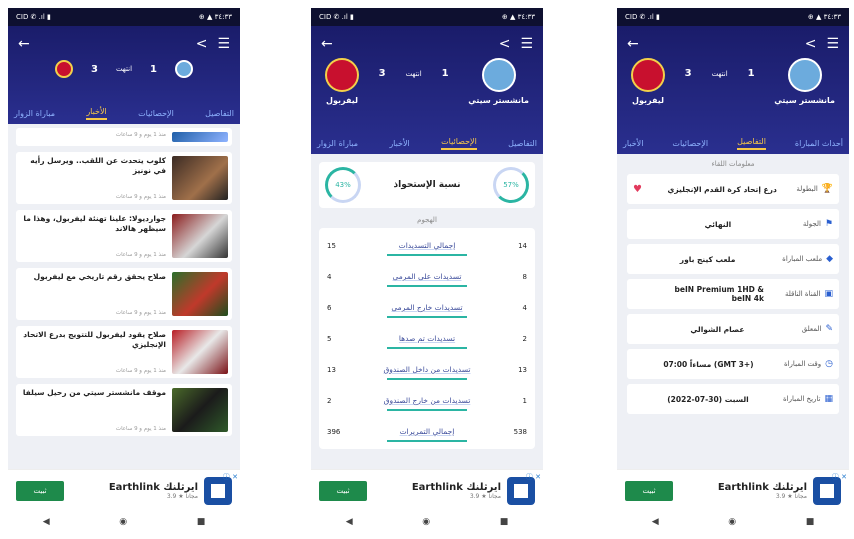  Describe the element at coordinates (99, 276) in the screenshot. I see `news-title: صلاح يحقق رقم تاريخي مع ليفربول` at that location.